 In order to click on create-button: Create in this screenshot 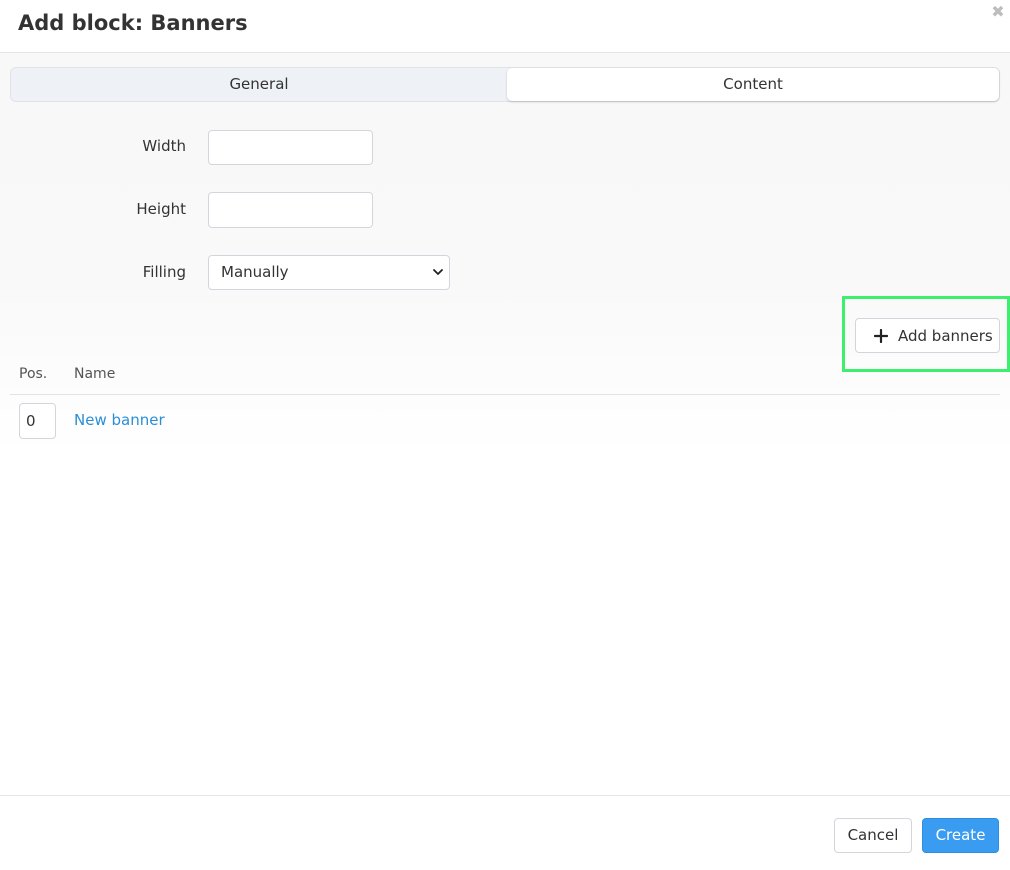, I will do `click(960, 835)`.